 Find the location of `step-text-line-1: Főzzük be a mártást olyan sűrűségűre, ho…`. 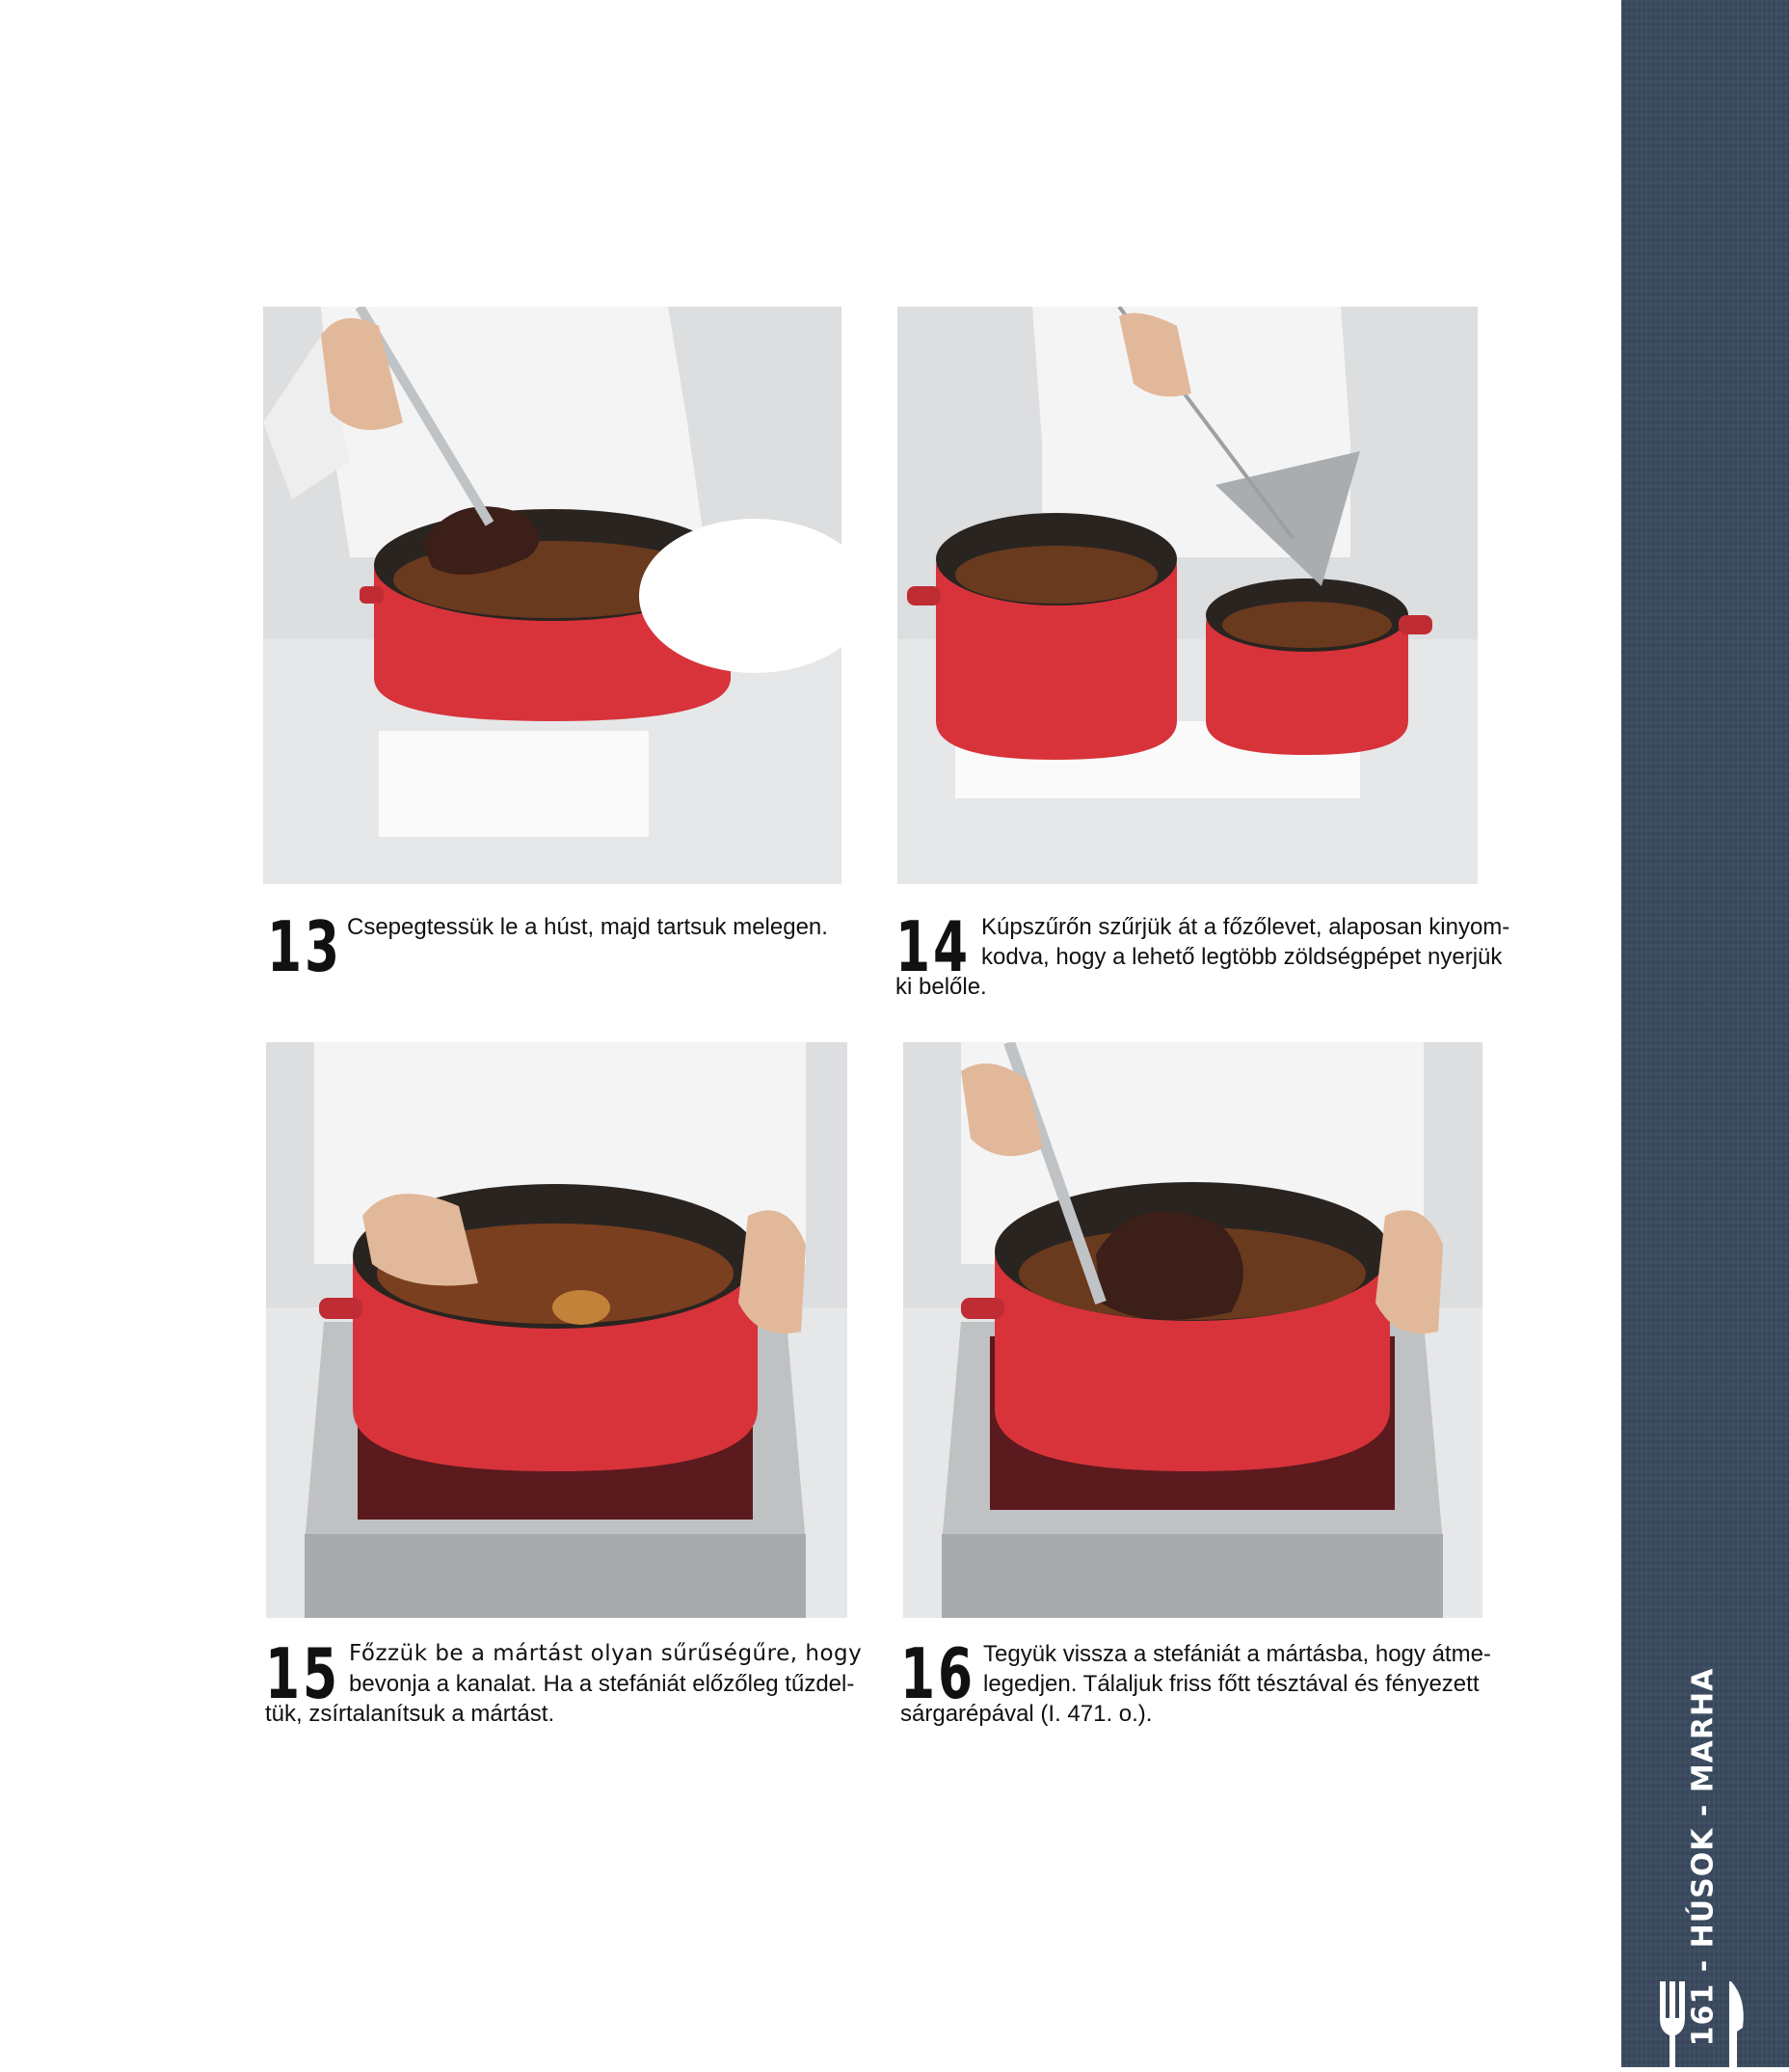

step-text-line-1: Főzzük be a mártást olyan sűrűségűre, ho… is located at coordinates (606, 1653).